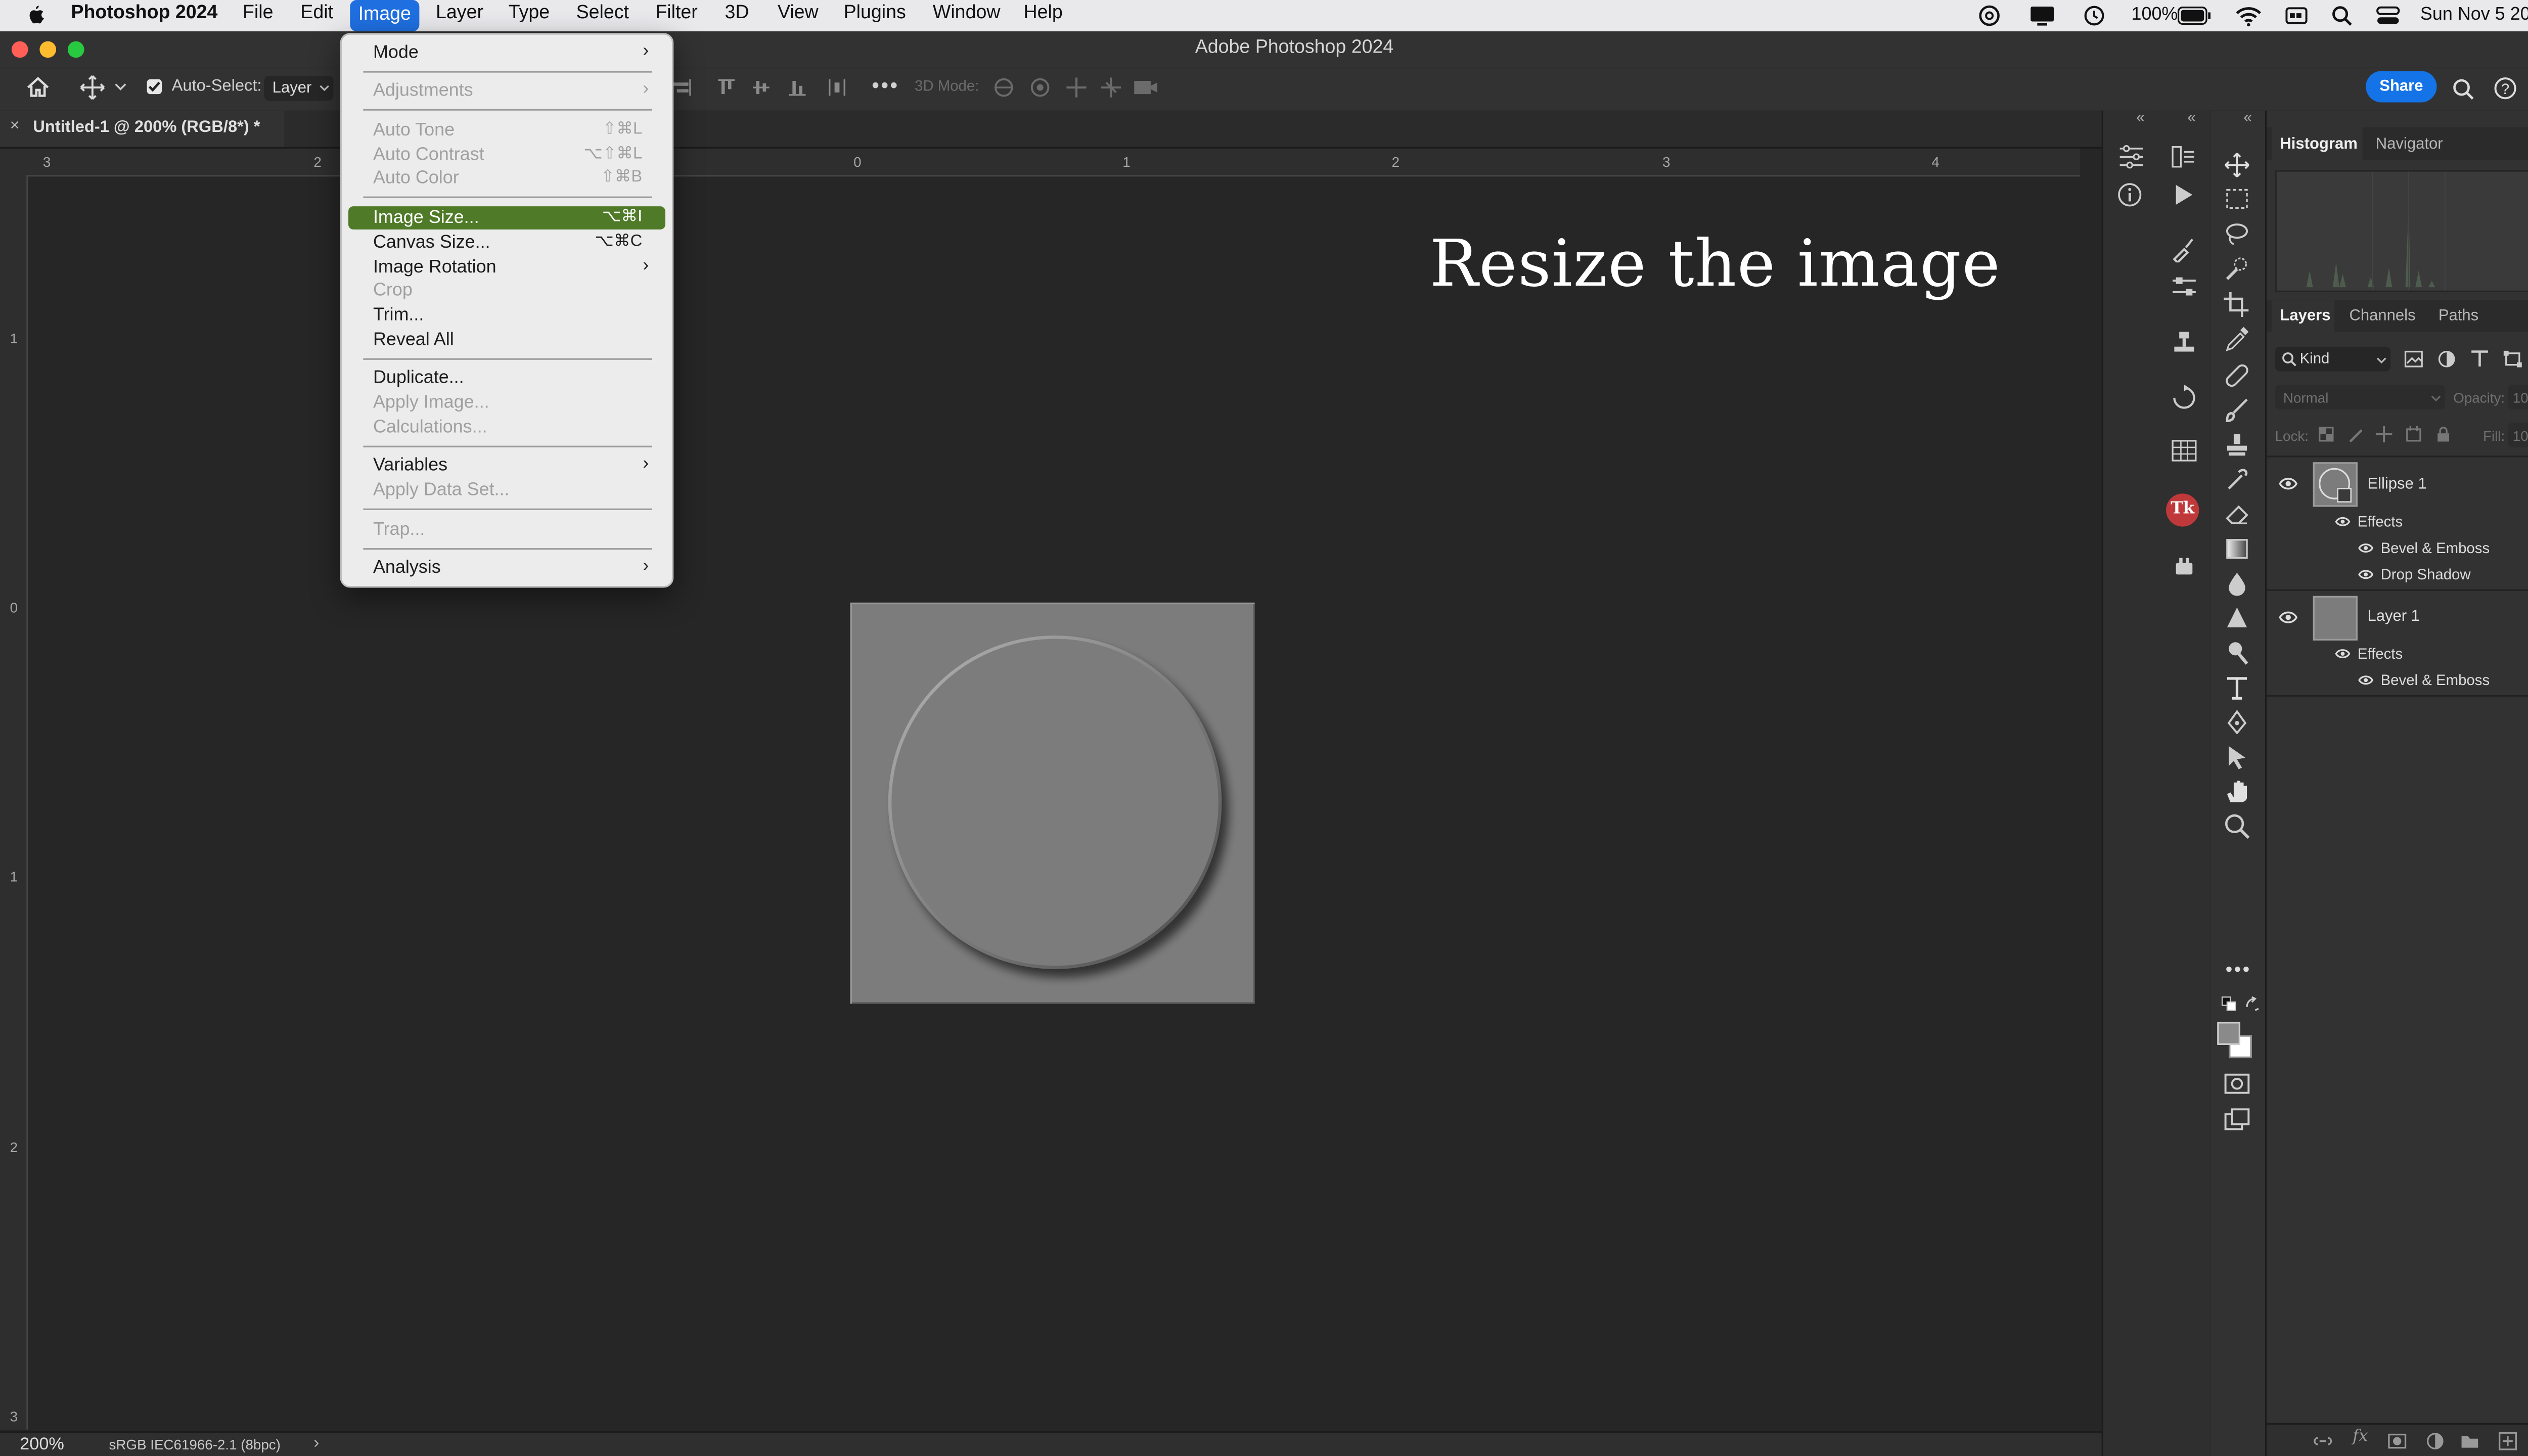  Describe the element at coordinates (2237, 791) in the screenshot. I see `hand-tool-icon` at that location.